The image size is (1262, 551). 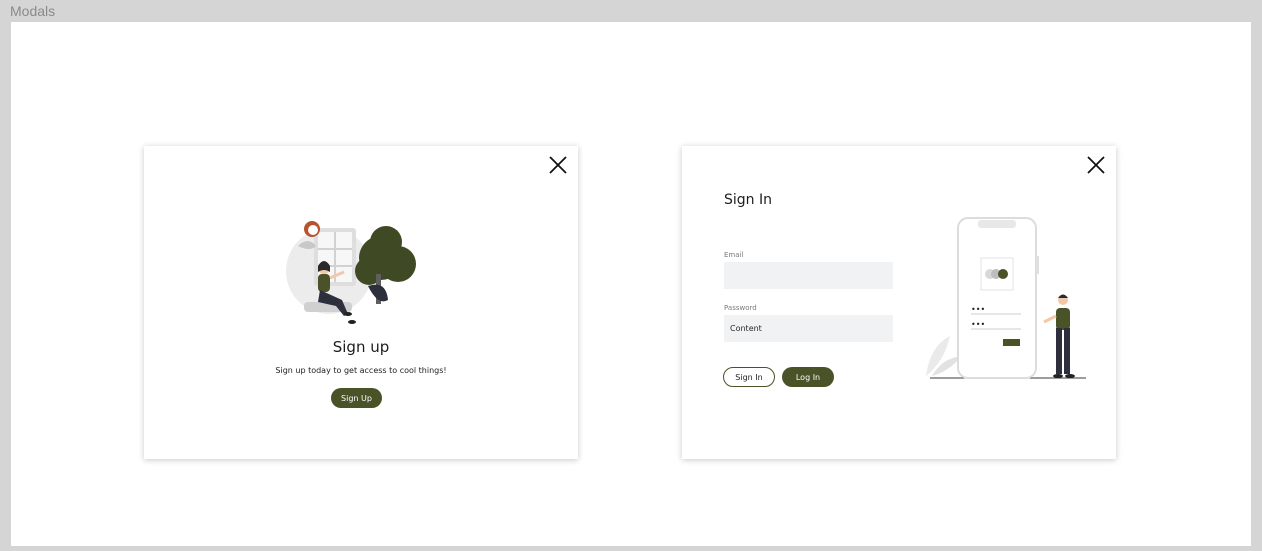 I want to click on signin-title: Sign In, so click(x=748, y=200).